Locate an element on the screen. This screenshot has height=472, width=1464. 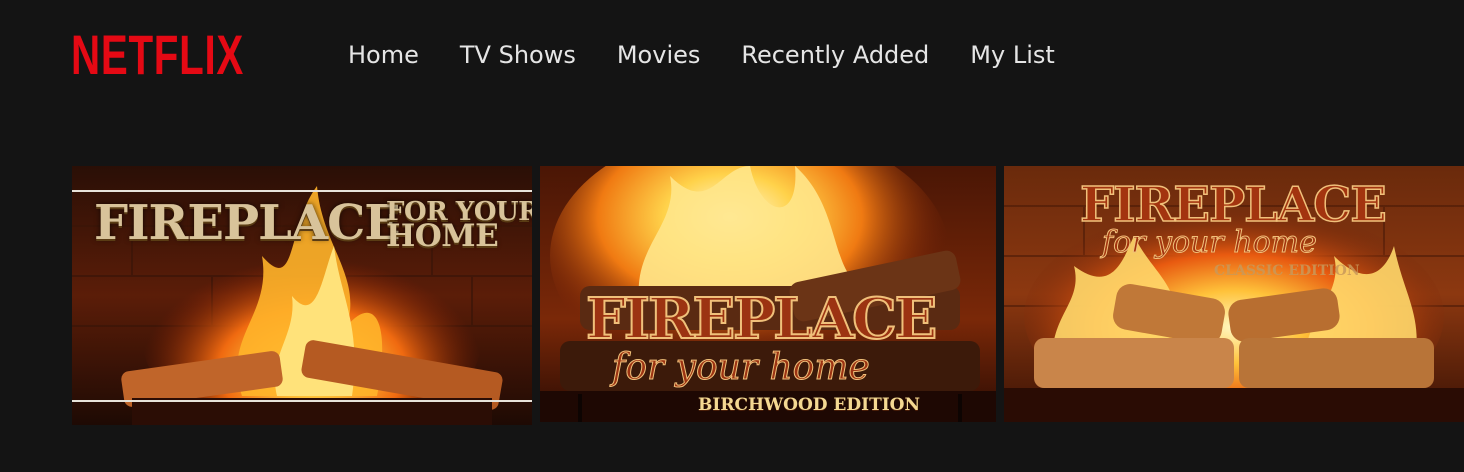
nav-movies: Movies is located at coordinates (659, 55).